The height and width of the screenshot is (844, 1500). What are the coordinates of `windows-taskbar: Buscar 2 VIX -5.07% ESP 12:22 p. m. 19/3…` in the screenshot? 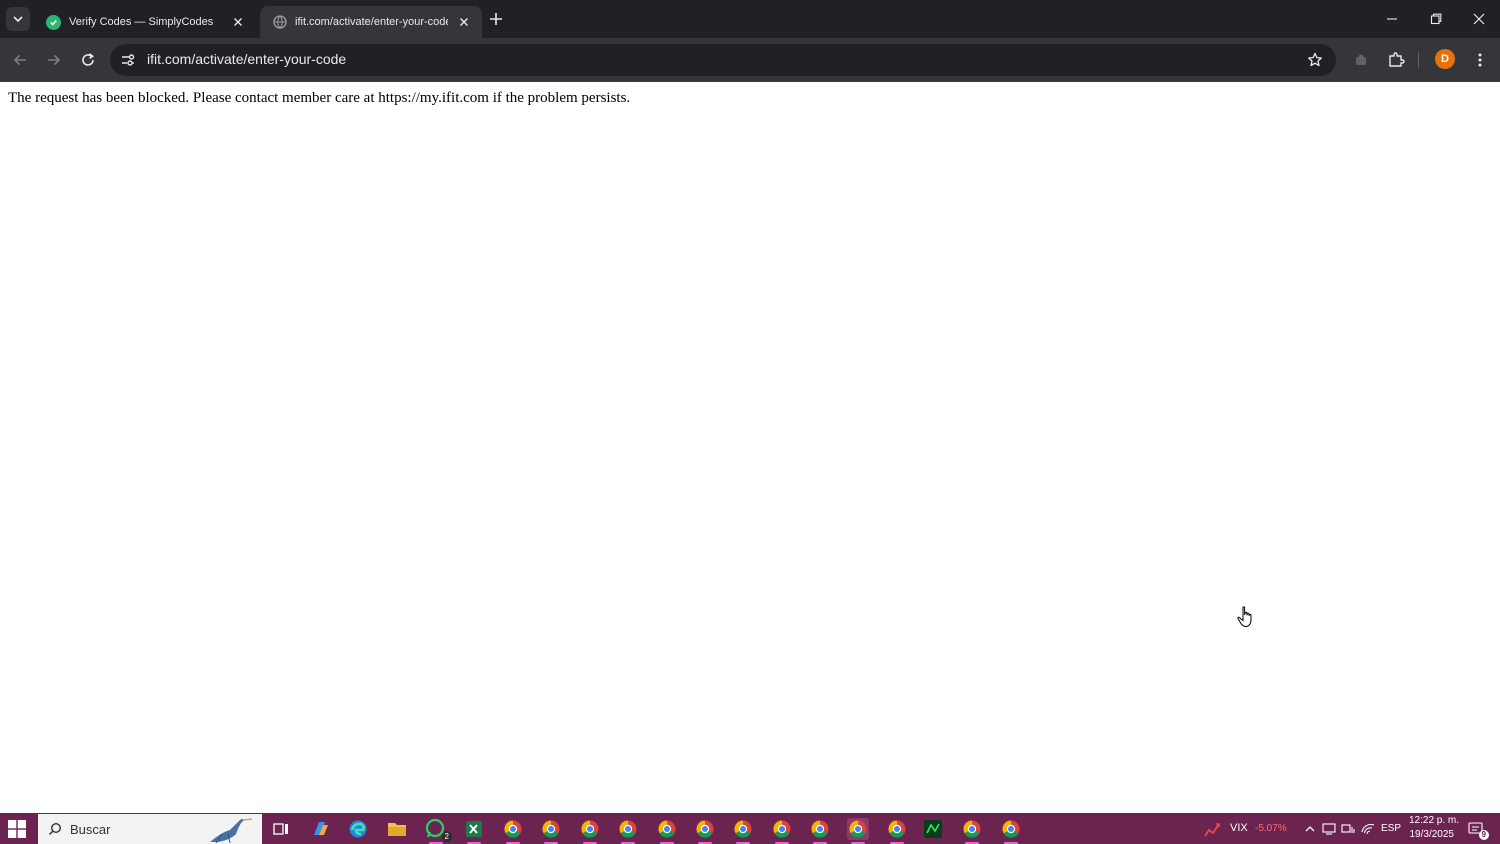 It's located at (750, 828).